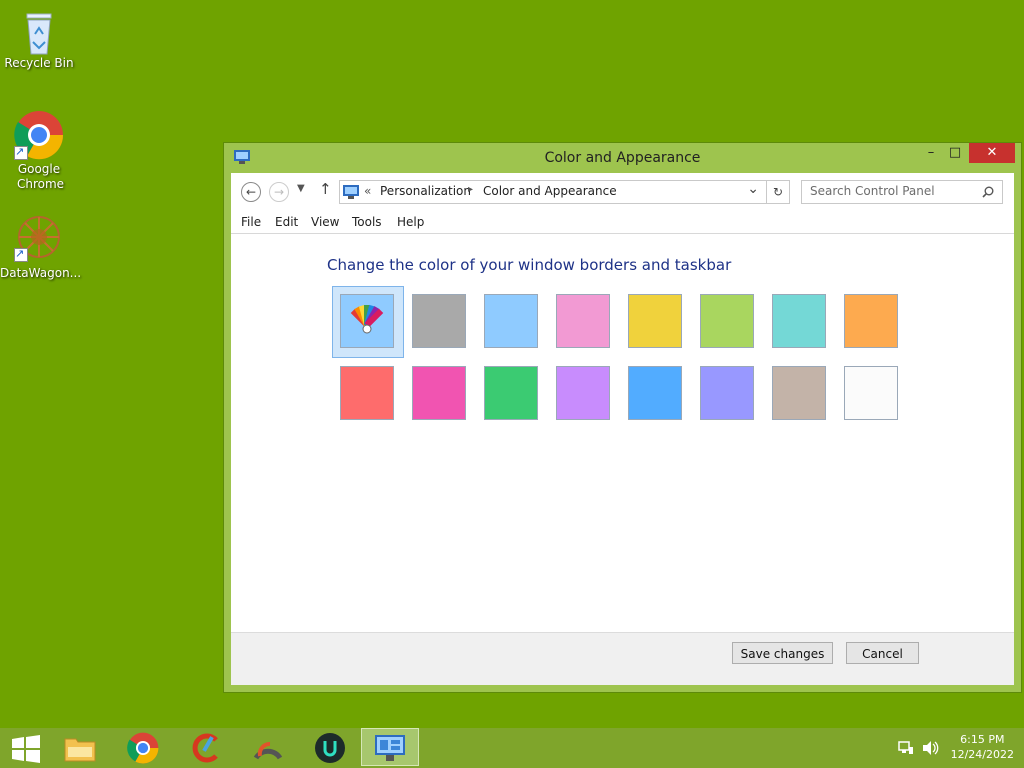 Image resolution: width=1024 pixels, height=768 pixels. I want to click on save-changes-button: Save changes, so click(782, 653).